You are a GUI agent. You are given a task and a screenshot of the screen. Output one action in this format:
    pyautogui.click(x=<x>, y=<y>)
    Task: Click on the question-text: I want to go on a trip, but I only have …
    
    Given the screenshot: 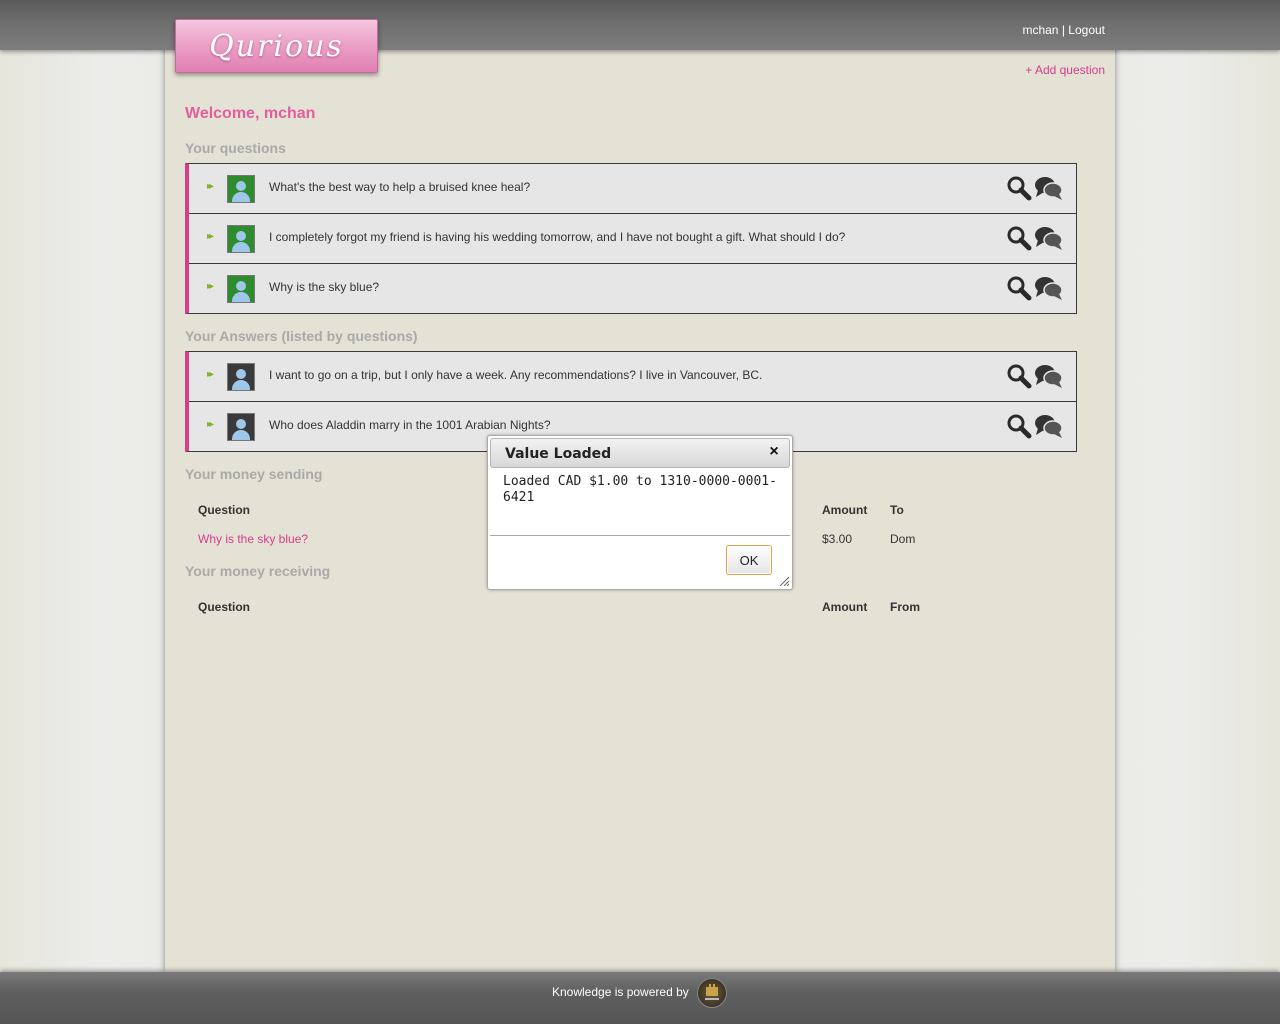 What is the action you would take?
    pyautogui.click(x=515, y=375)
    